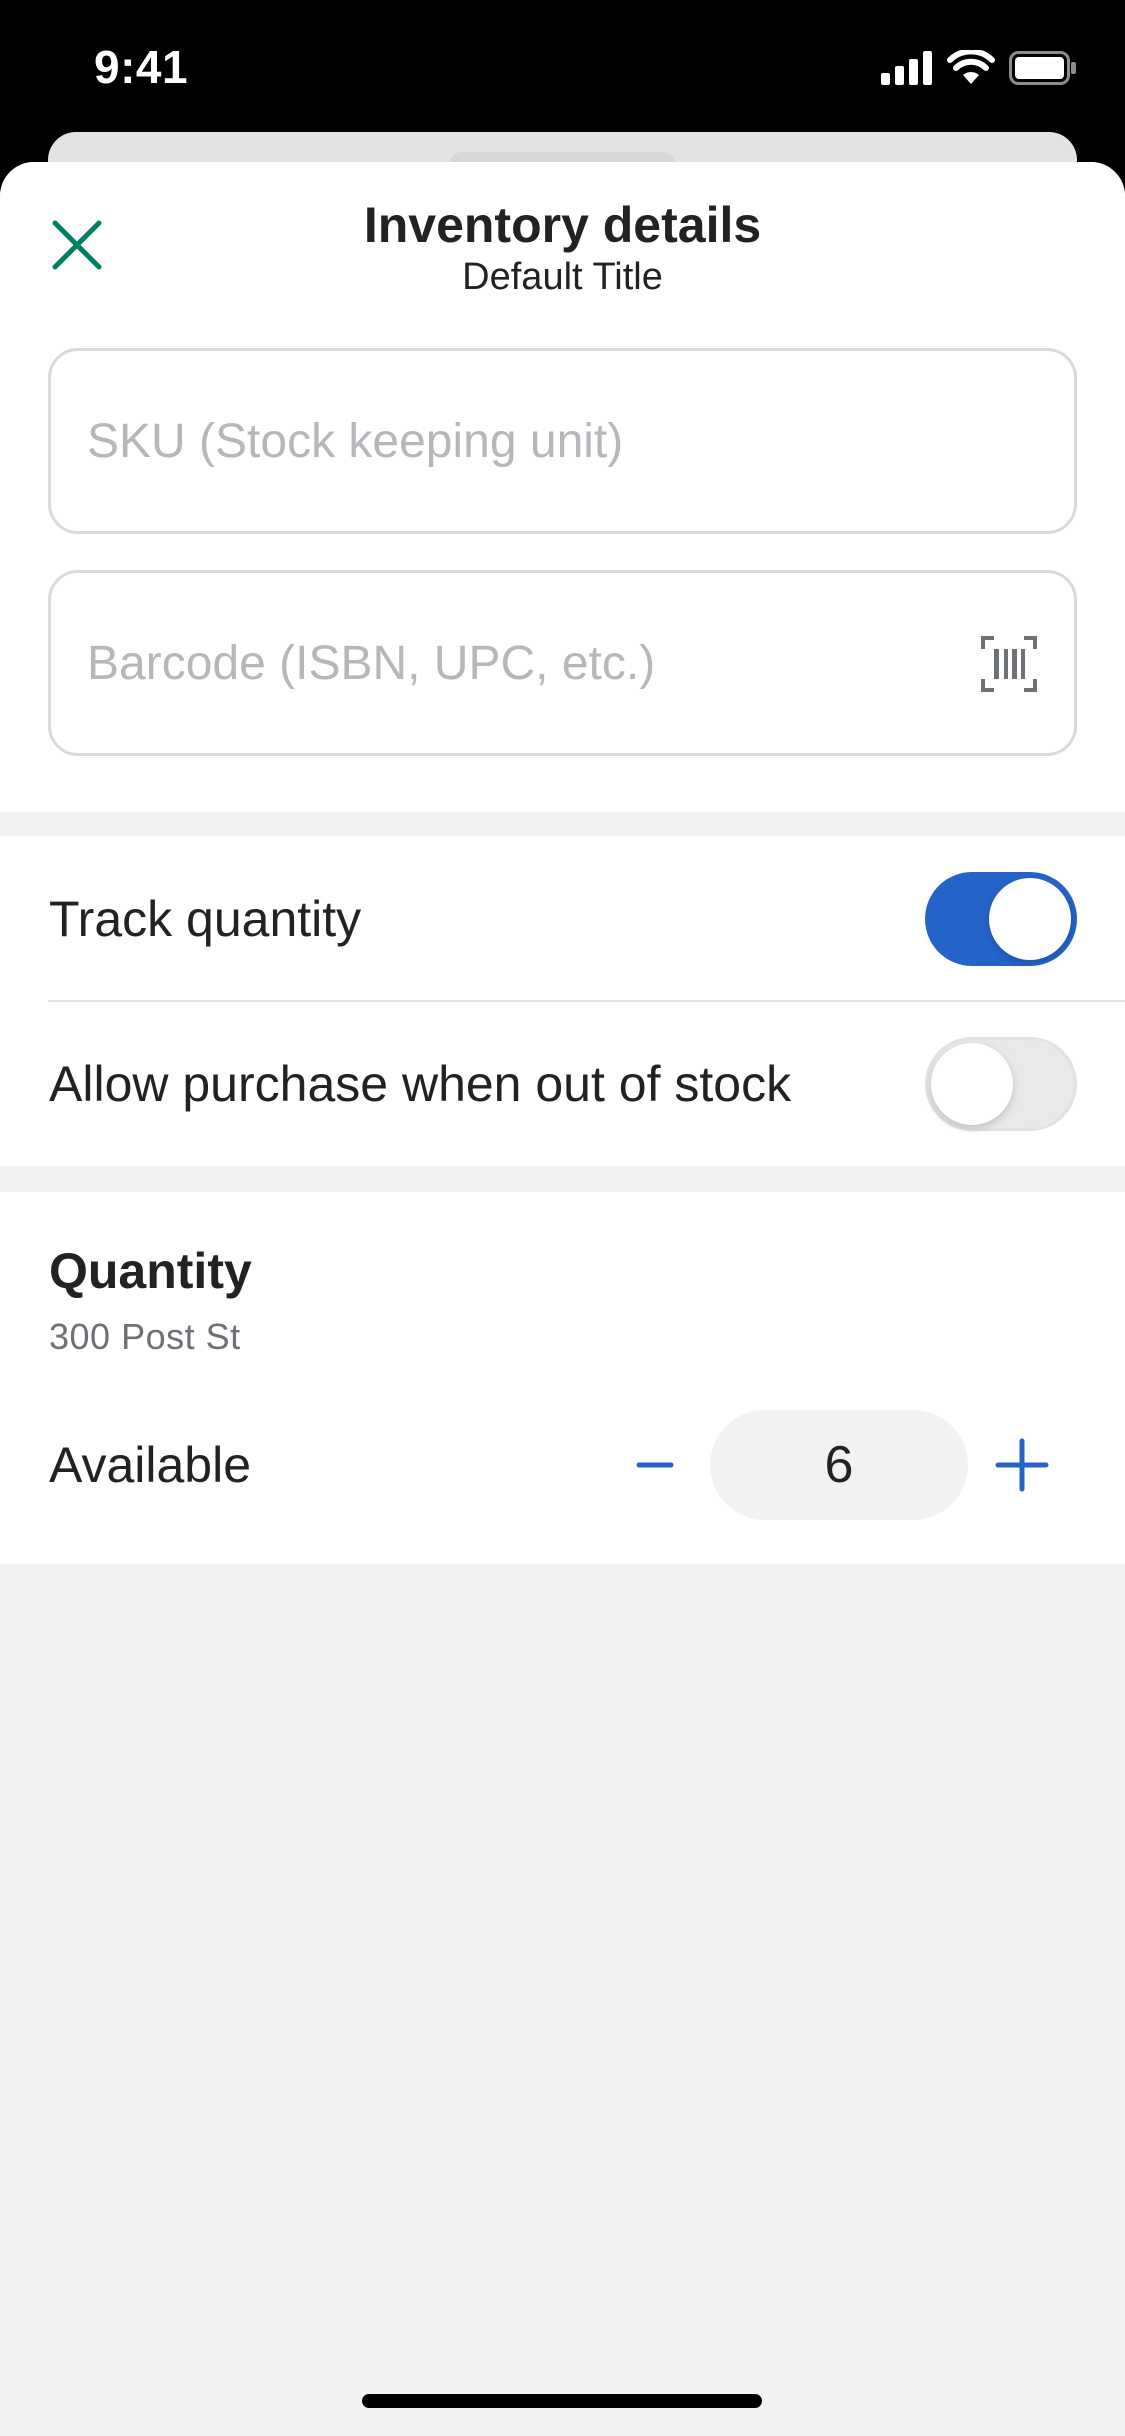  I want to click on page-subtitle: Default Title, so click(562, 277).